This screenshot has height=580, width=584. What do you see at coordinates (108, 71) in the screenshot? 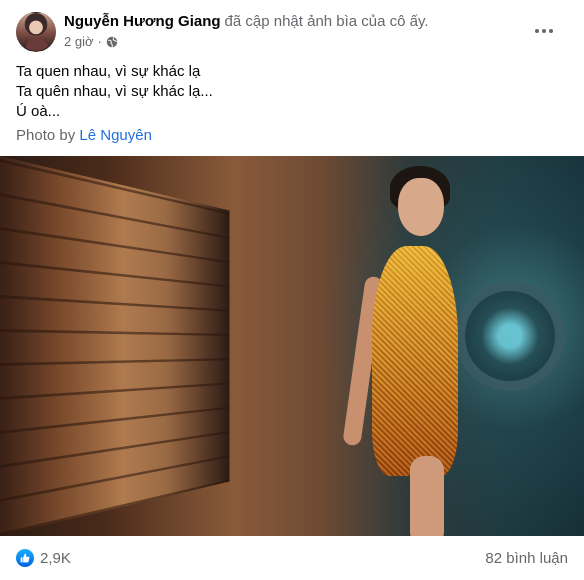
I see `post-body-line: Ta quen nhau, vì sự khác lạ` at bounding box center [108, 71].